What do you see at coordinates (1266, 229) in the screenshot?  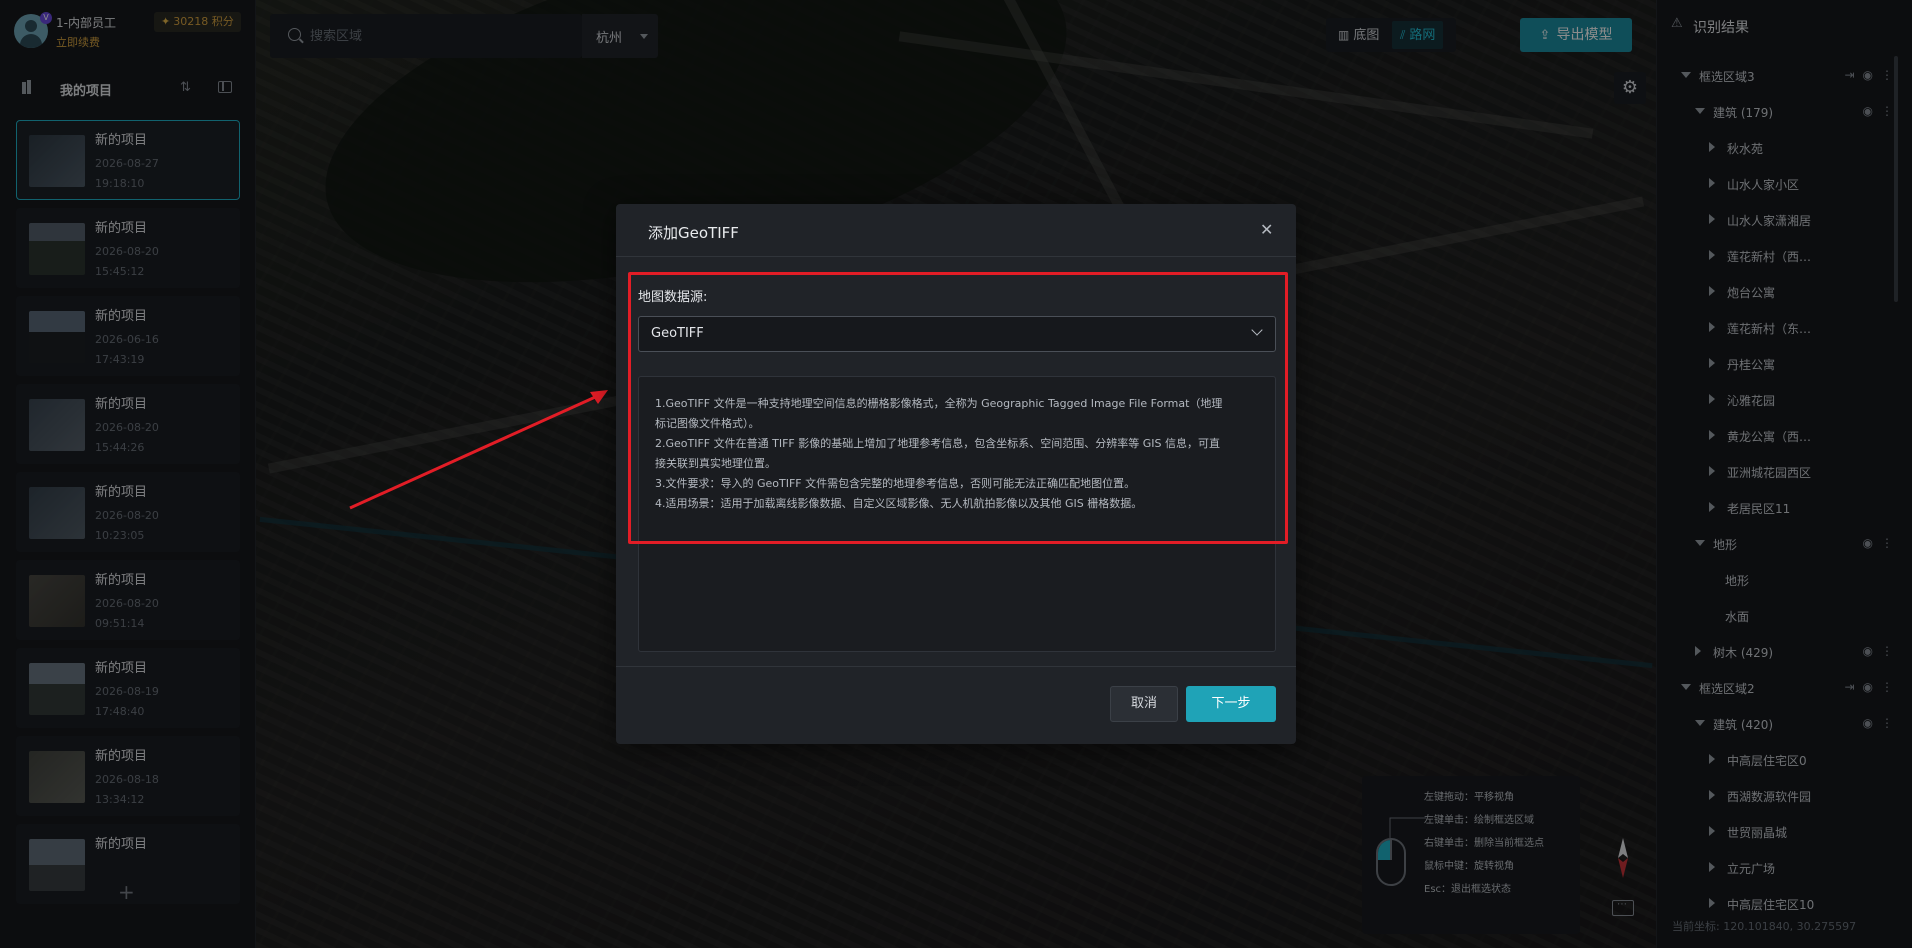 I see `close-icon: ✕` at bounding box center [1266, 229].